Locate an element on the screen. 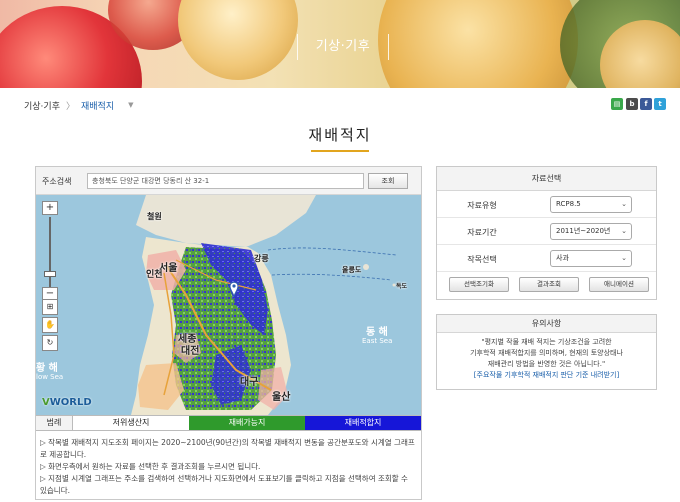 This screenshot has height=502, width=680. data-period-value: 2011년~2020년 is located at coordinates (583, 231).